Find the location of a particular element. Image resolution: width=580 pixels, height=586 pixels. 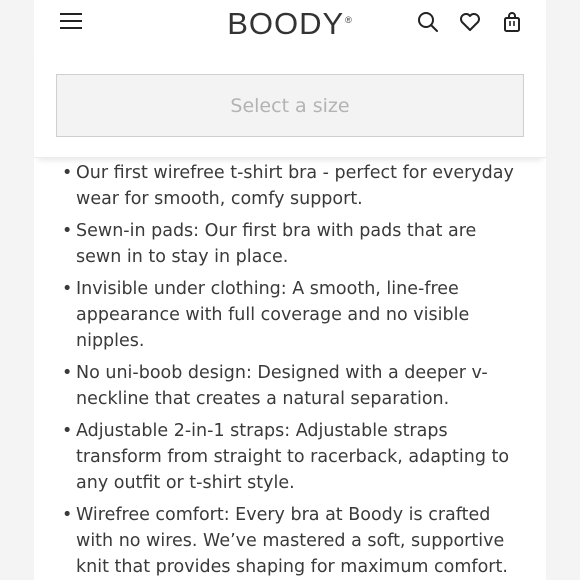

site-header: BOODY® is located at coordinates (290, 22).